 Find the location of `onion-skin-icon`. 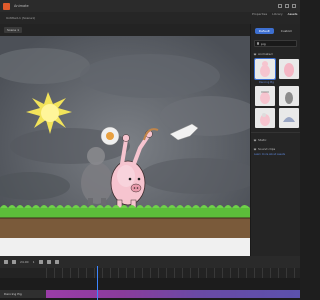

onion-skin-icon is located at coordinates (40, 262).